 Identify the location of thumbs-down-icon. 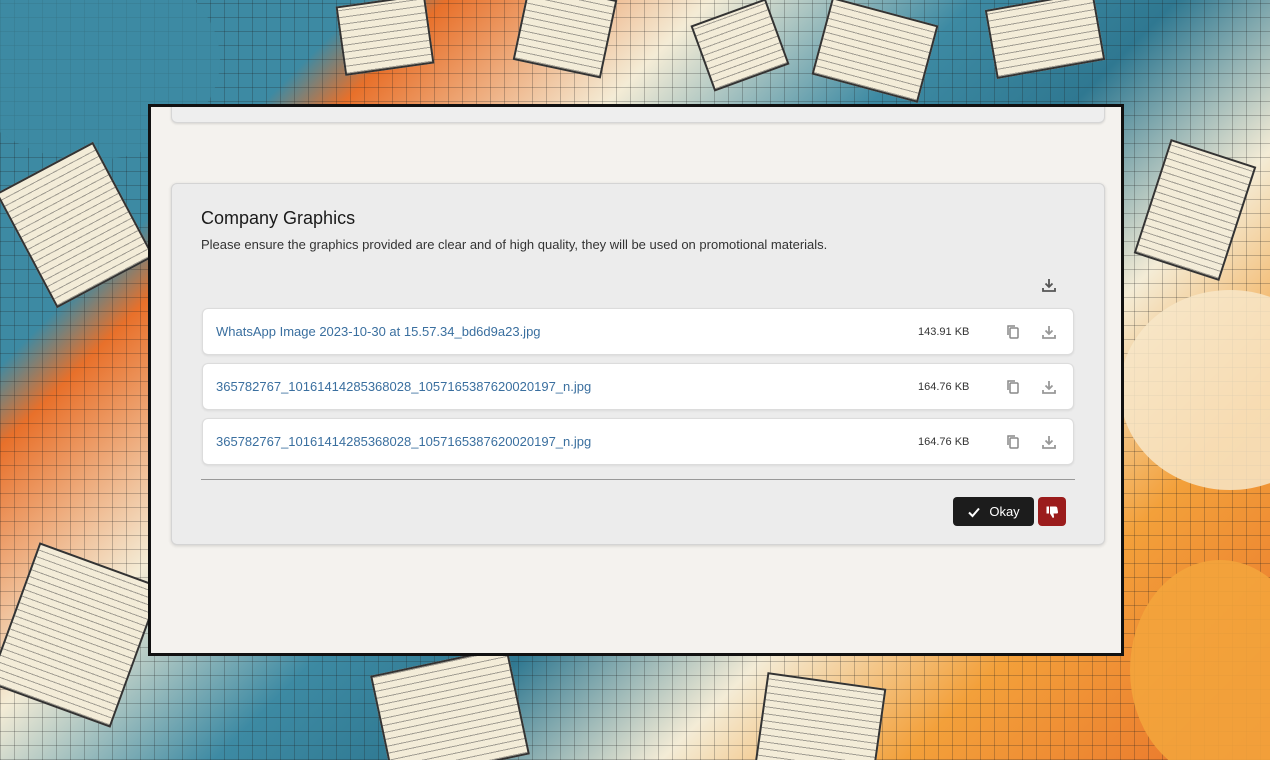
(1052, 512).